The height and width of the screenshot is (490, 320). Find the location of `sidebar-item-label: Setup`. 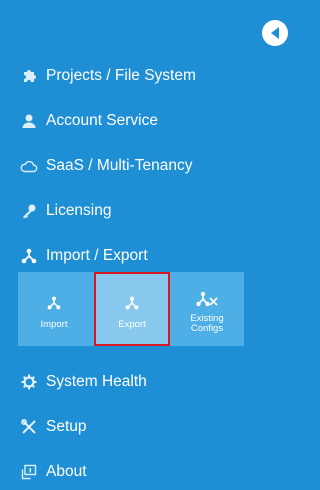

sidebar-item-label: Setup is located at coordinates (66, 426).